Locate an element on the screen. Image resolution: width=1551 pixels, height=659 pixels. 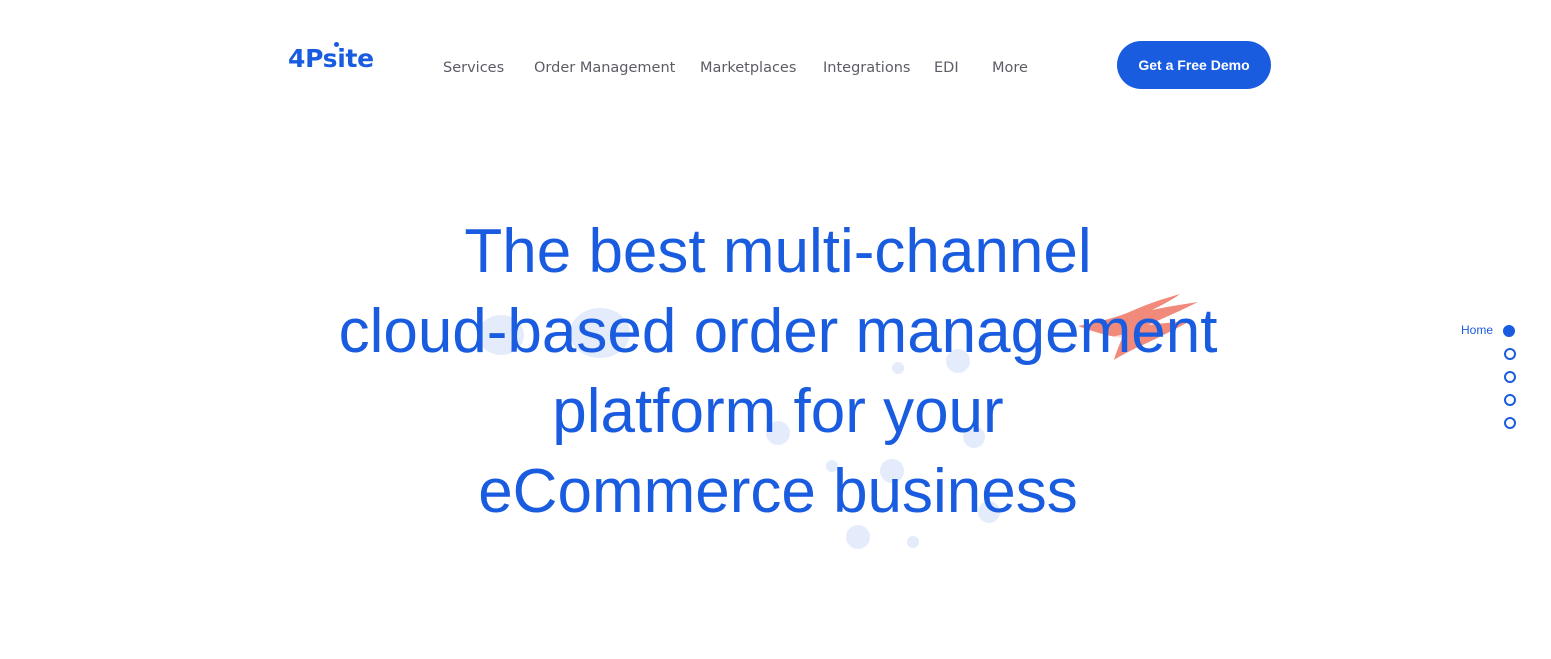
nav-item-marketplaces: Marketplaces is located at coordinates (748, 68).